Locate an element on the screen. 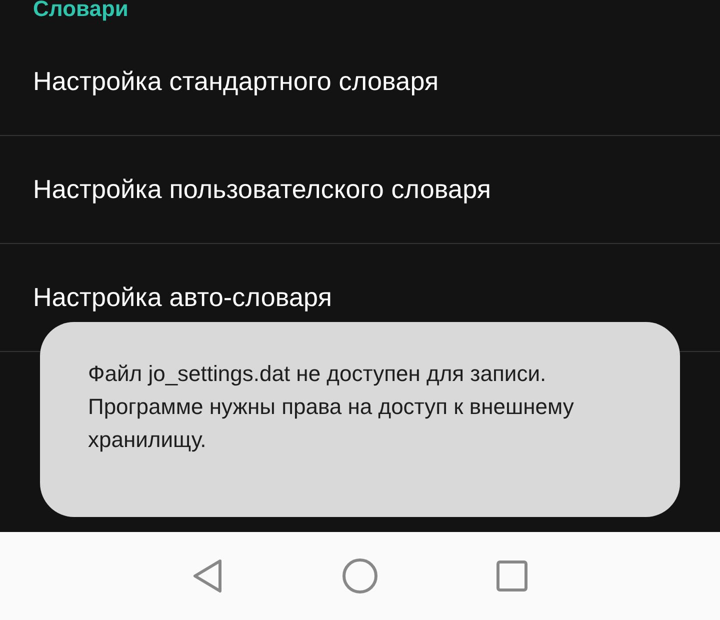 The width and height of the screenshot is (720, 620). toast-text: Файл jo_settings.dat не доступен для записи. is located at coordinates (318, 374).